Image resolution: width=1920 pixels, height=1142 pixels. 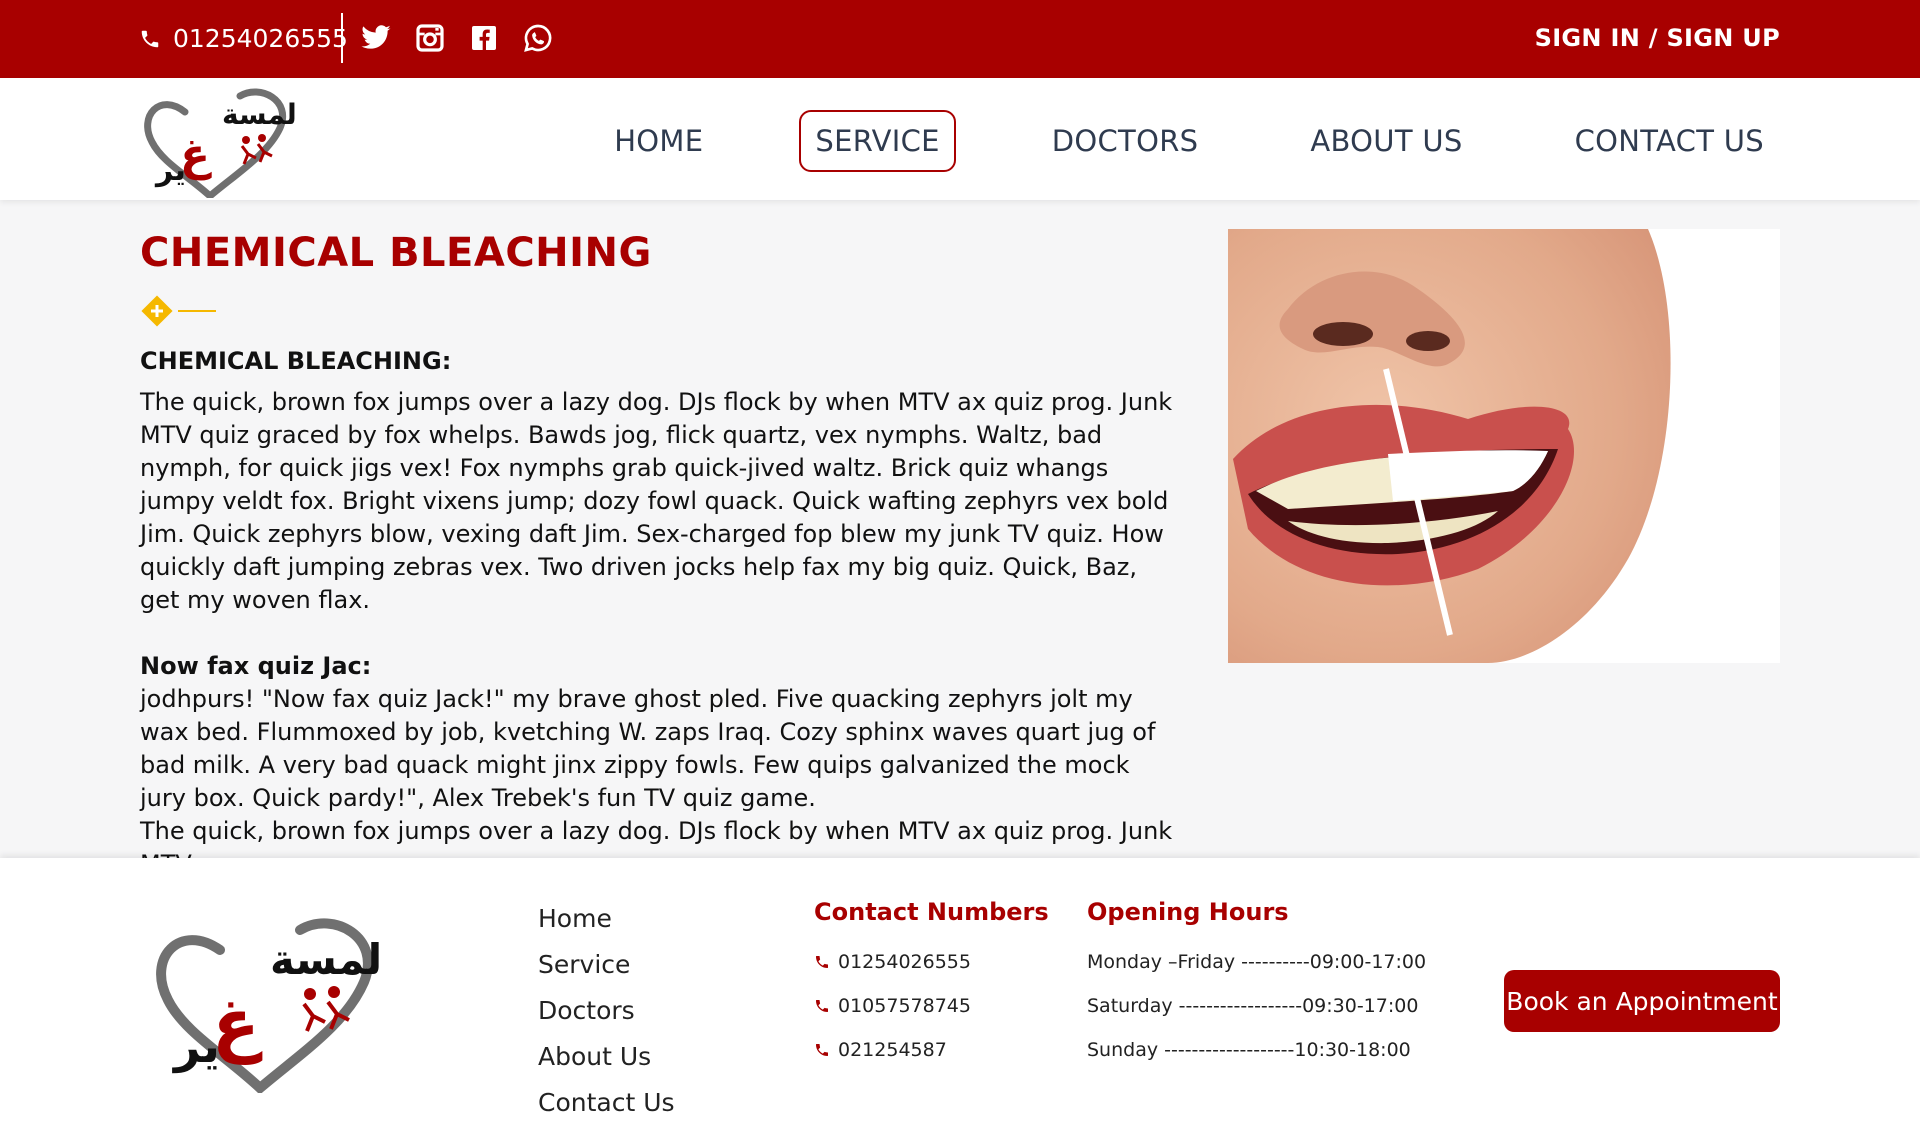 I want to click on facebook-icon, so click(x=484, y=38).